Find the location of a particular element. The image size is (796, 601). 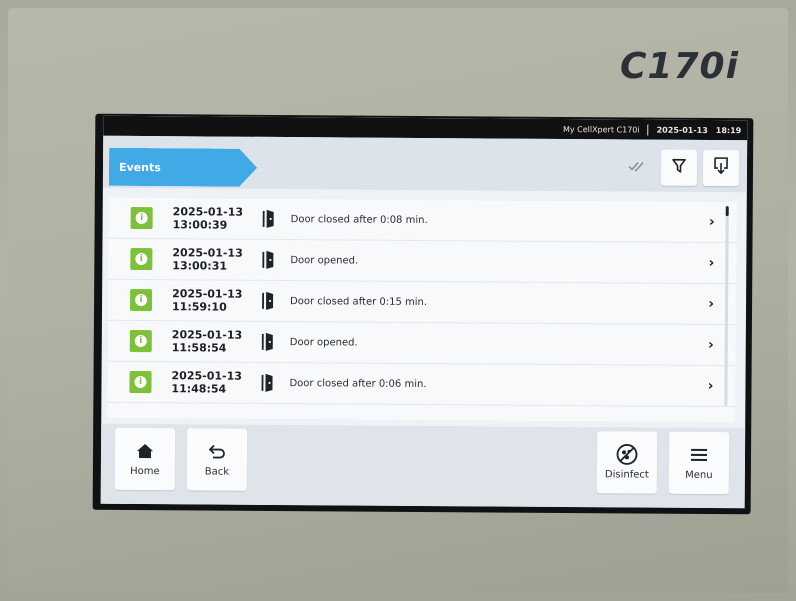

page-title: Events is located at coordinates (139, 167).